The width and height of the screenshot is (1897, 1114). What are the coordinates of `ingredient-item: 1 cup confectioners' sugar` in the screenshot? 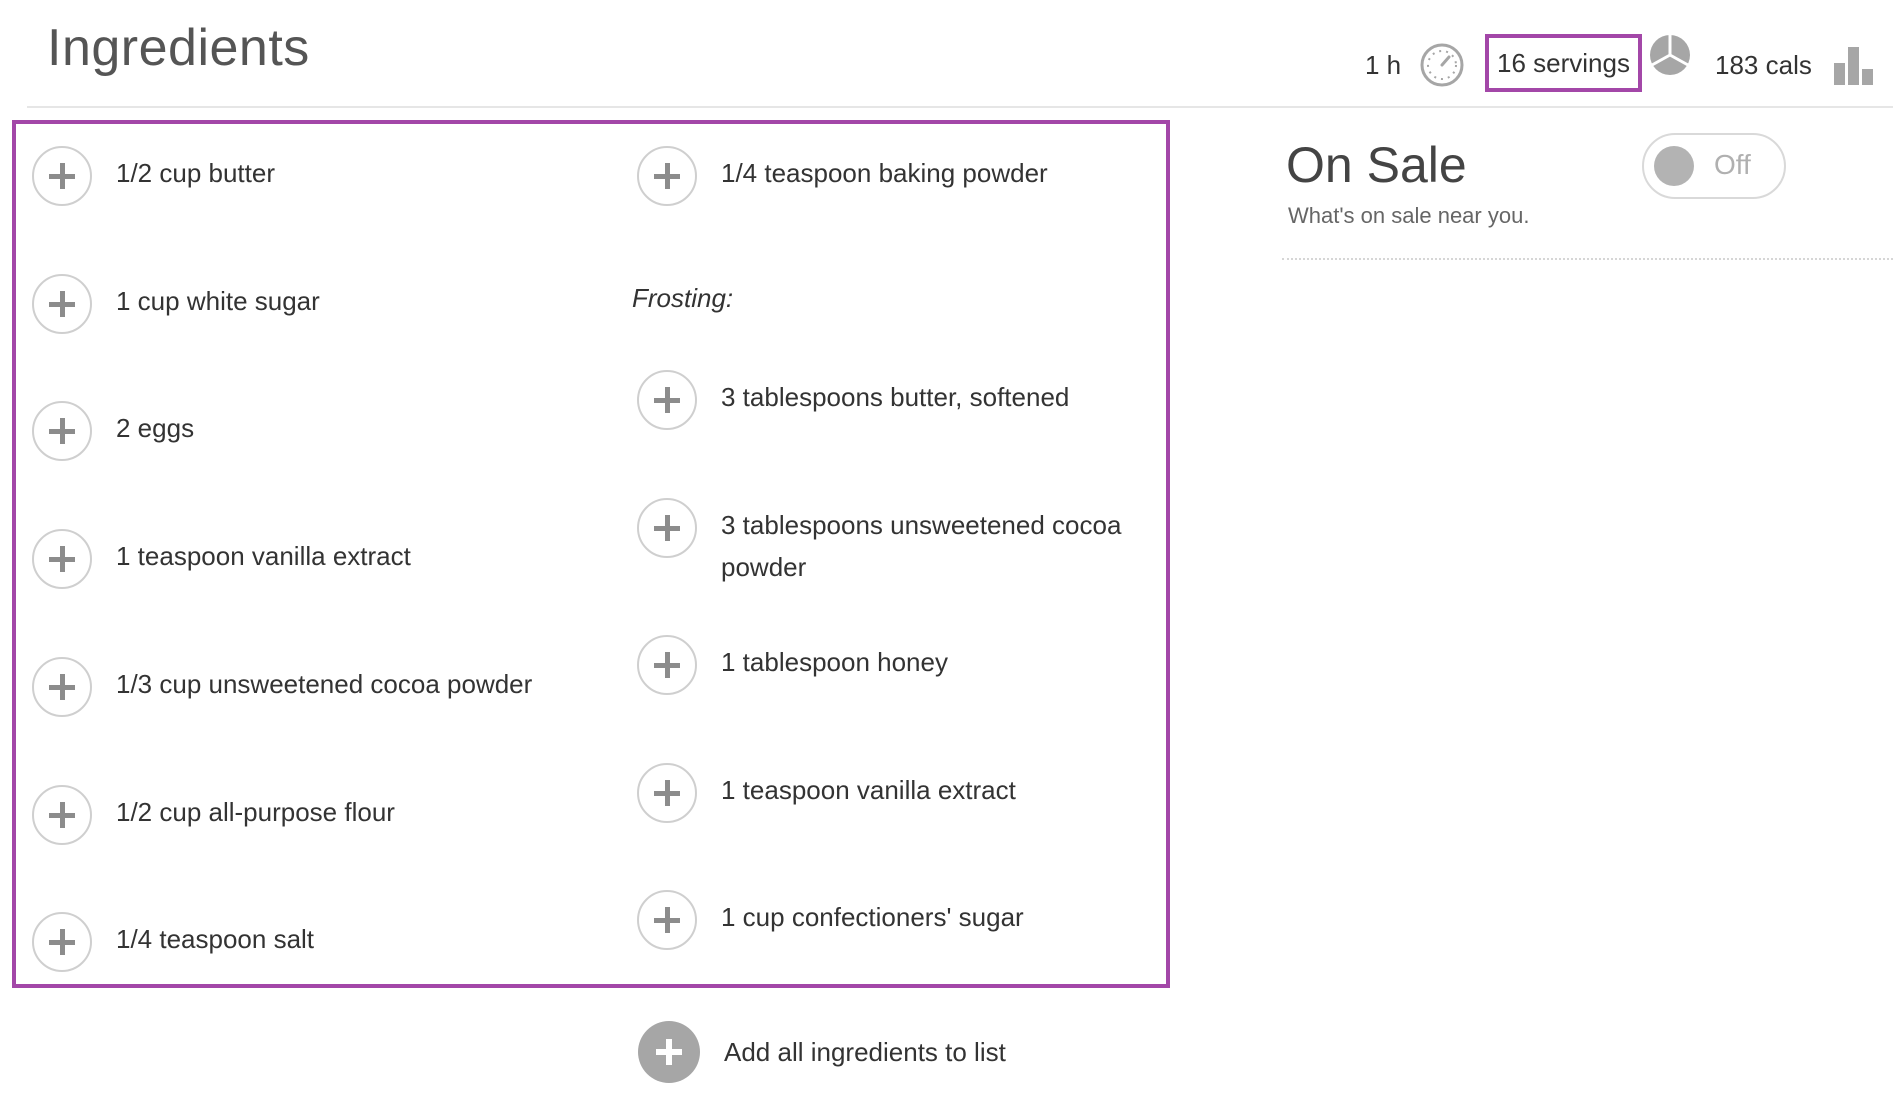 It's located at (830, 920).